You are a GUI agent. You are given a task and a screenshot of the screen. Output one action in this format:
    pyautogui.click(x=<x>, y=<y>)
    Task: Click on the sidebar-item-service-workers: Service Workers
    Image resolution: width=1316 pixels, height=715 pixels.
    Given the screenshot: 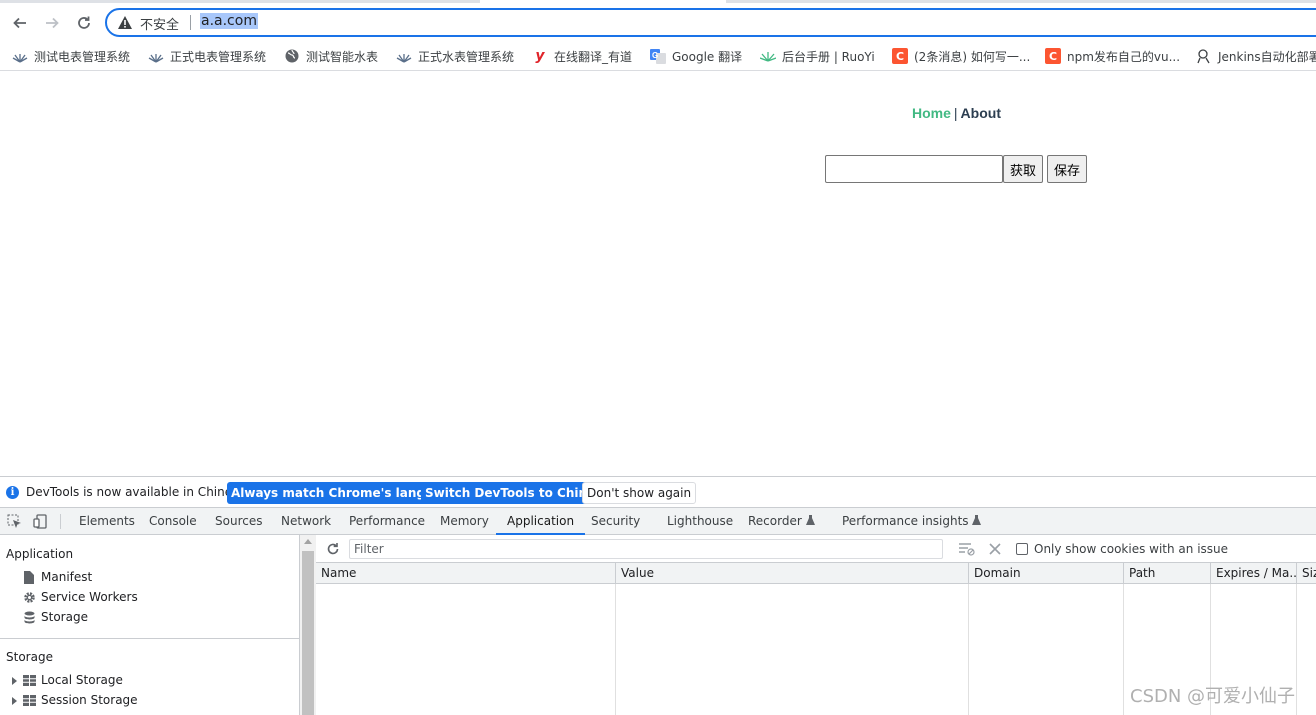 What is the action you would take?
    pyautogui.click(x=80, y=597)
    